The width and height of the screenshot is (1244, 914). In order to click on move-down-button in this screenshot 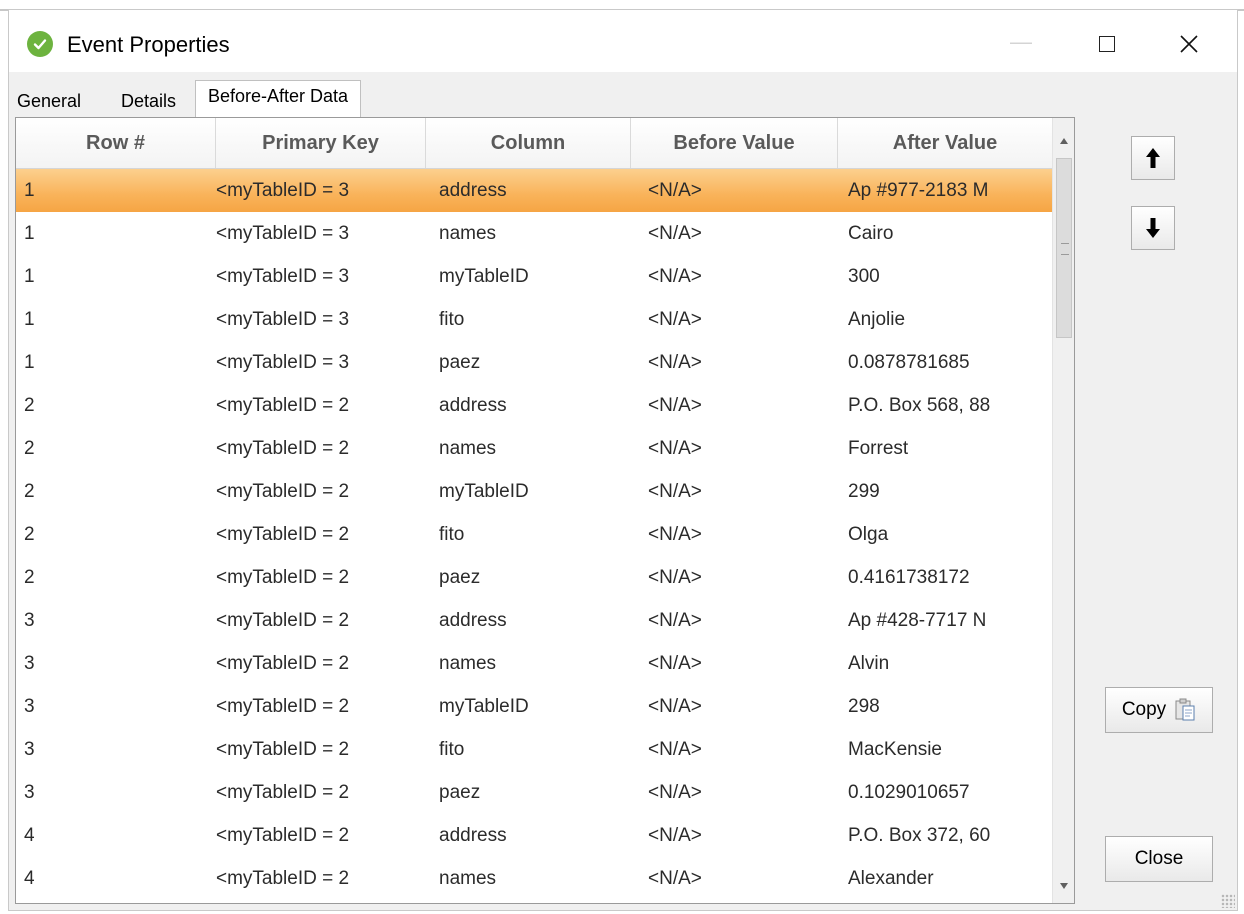, I will do `click(1153, 228)`.